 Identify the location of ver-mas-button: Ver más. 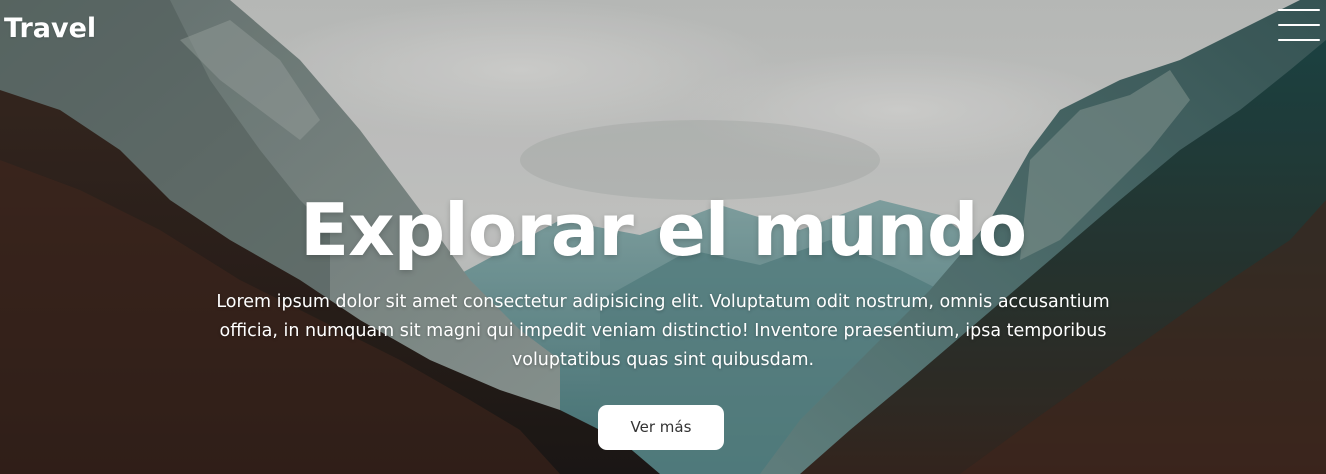
(661, 427).